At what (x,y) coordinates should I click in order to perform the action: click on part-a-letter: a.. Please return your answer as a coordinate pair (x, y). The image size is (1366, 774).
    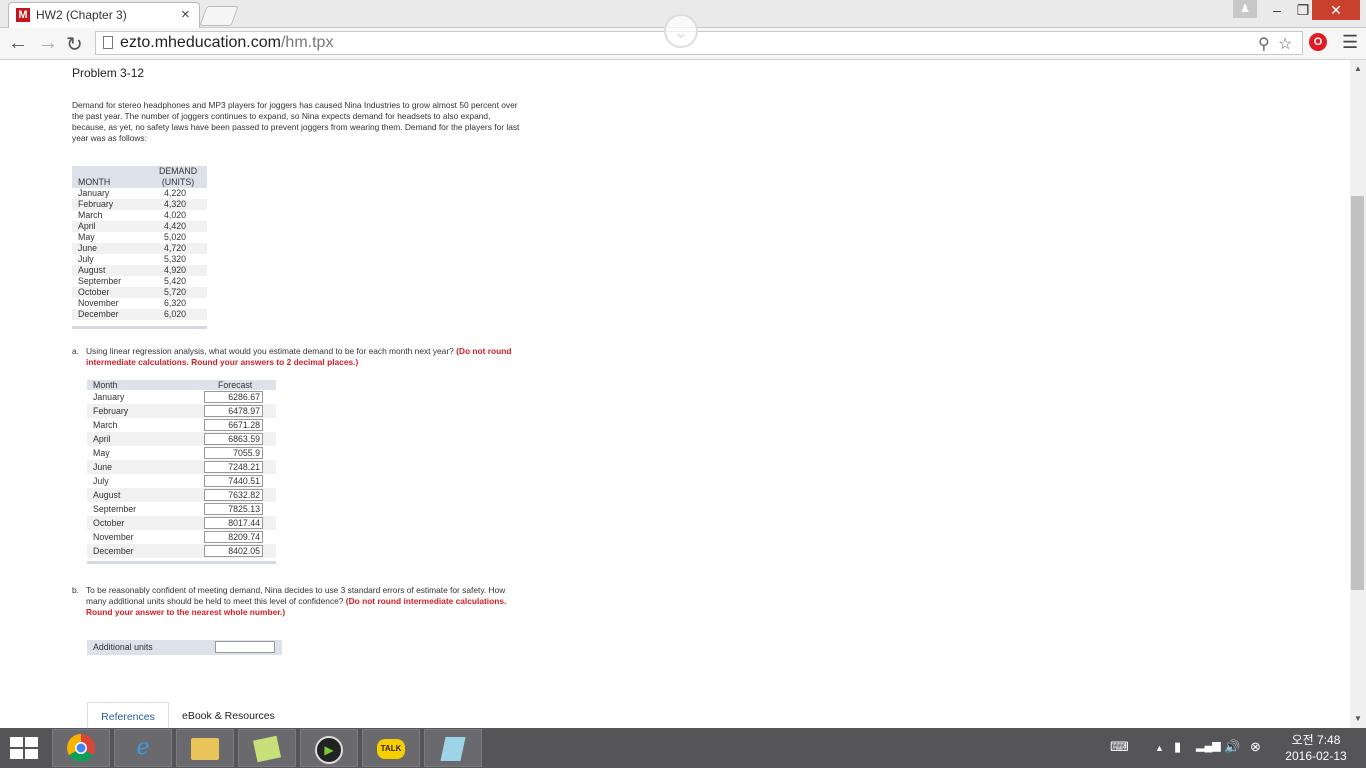
    Looking at the image, I should click on (75, 351).